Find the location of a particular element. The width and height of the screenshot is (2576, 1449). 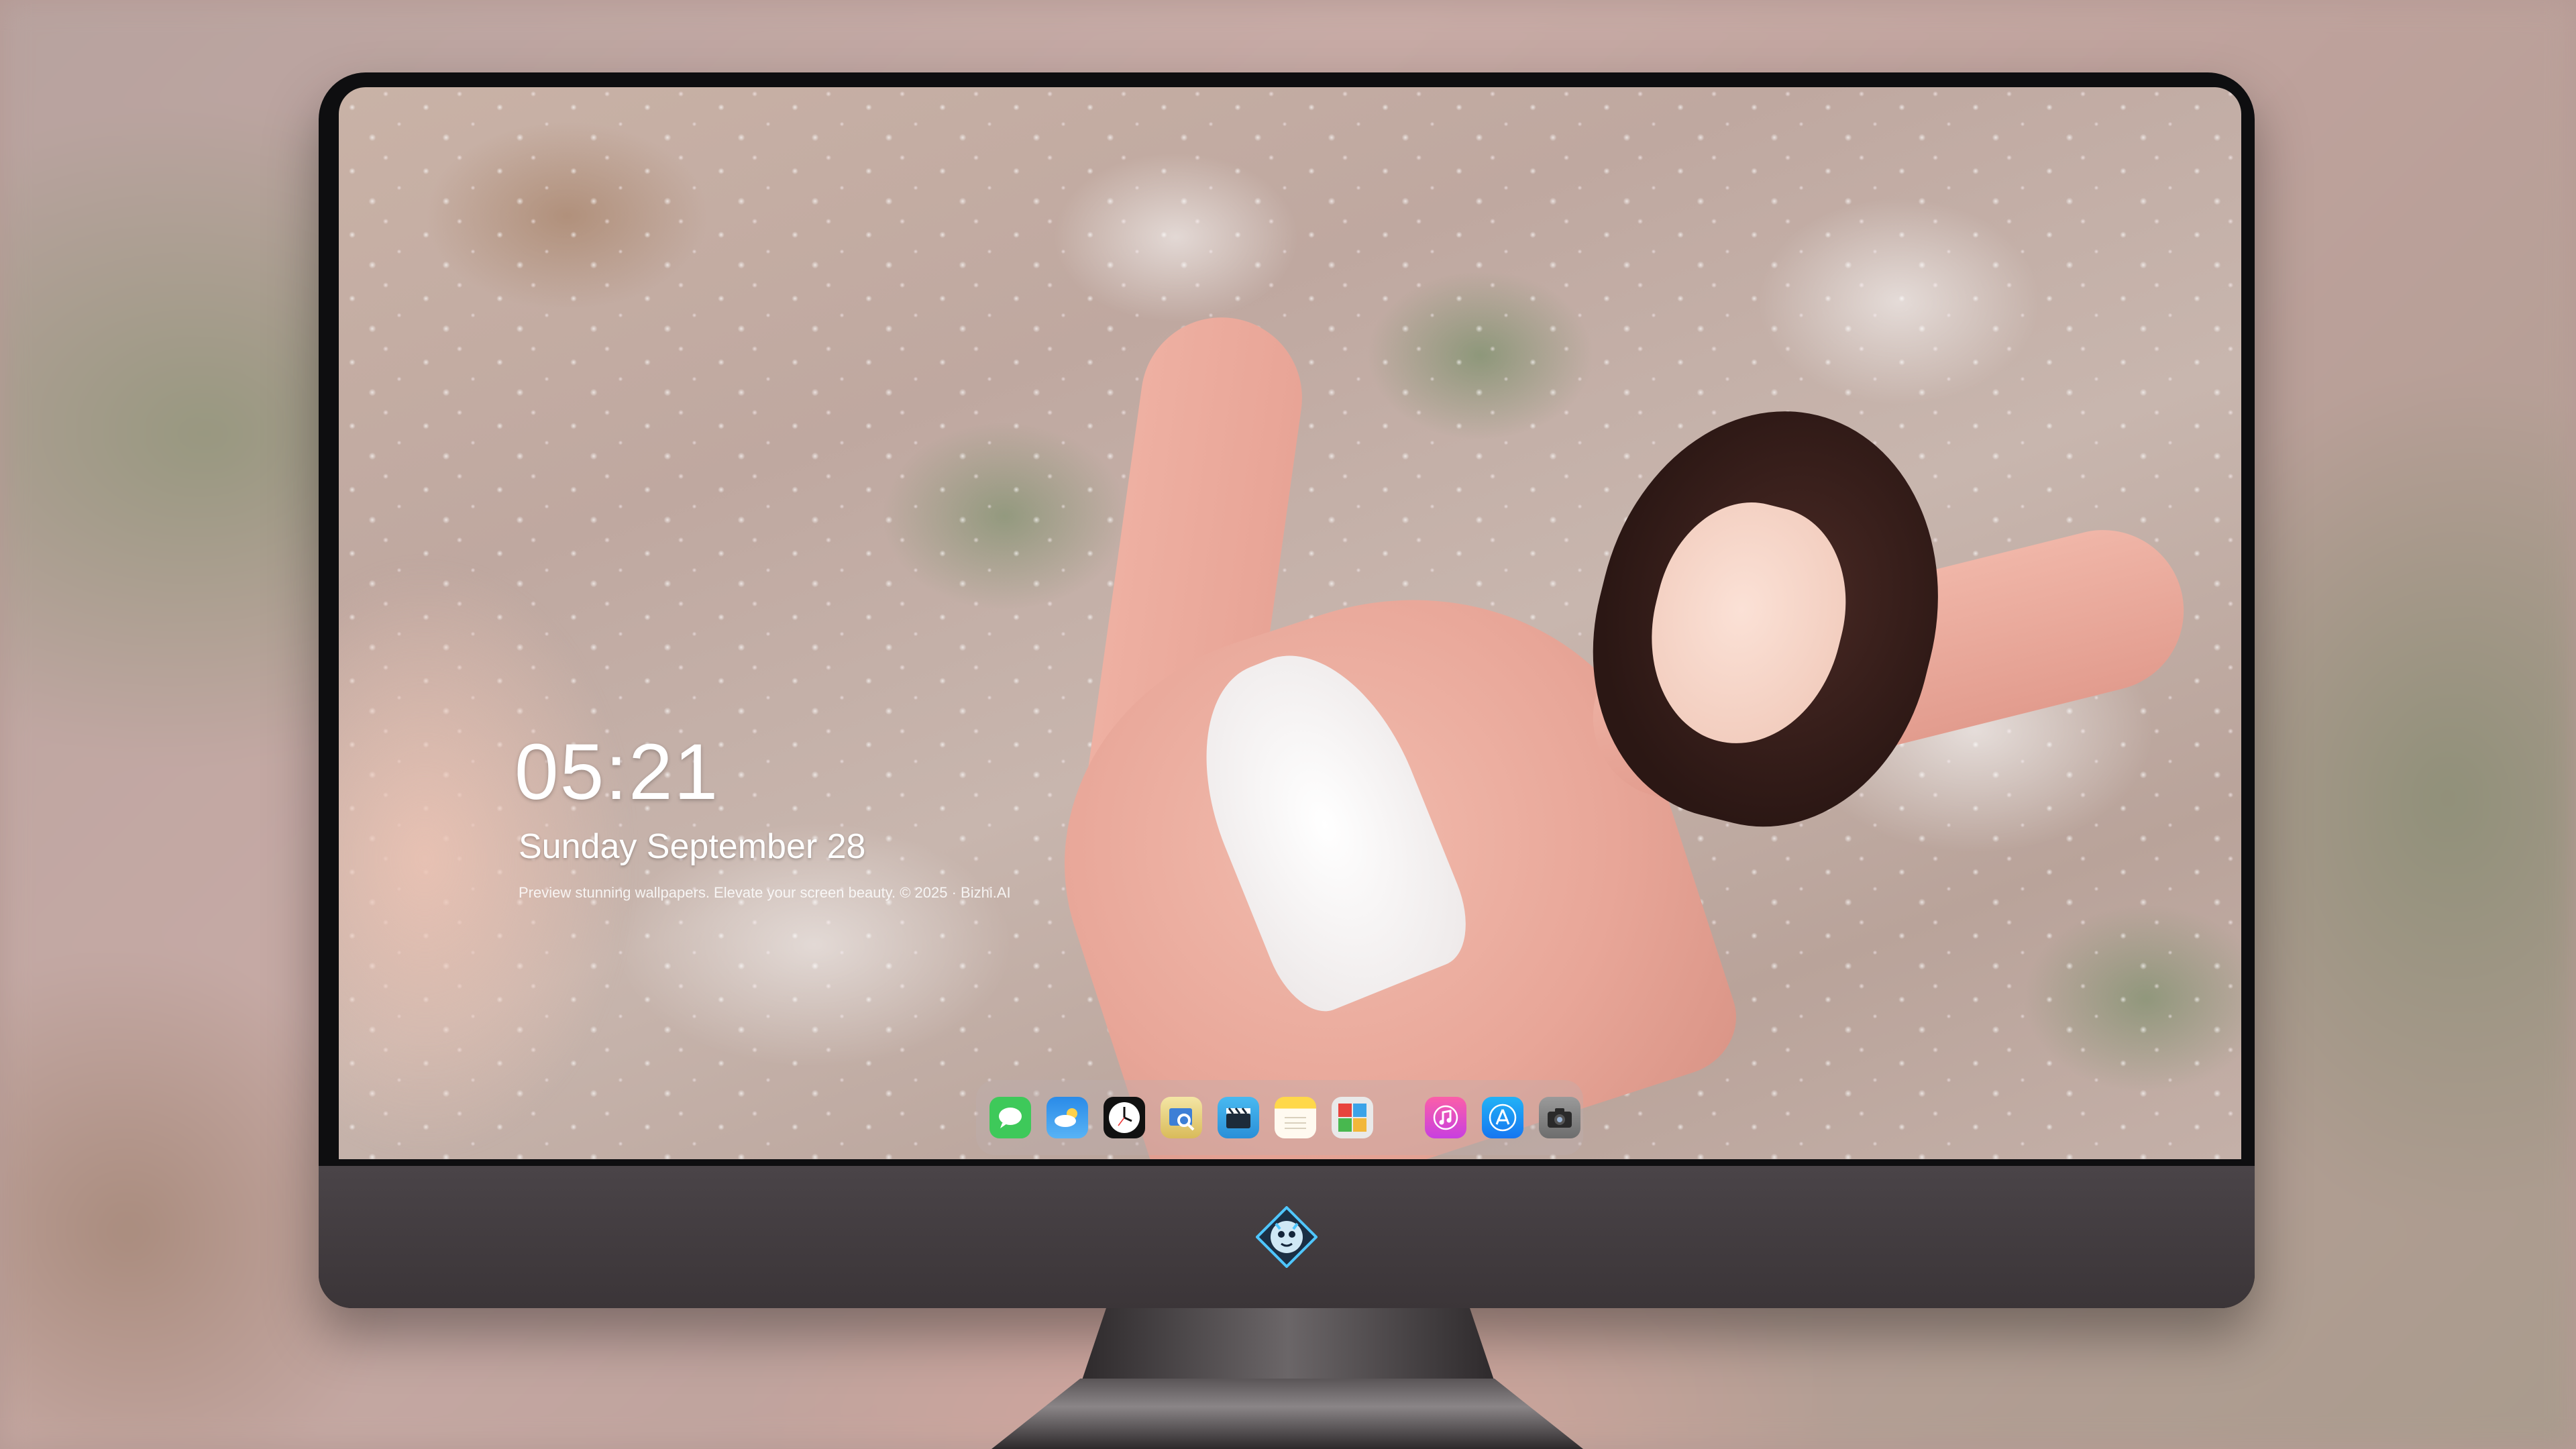

camera-icon is located at coordinates (1559, 1117).